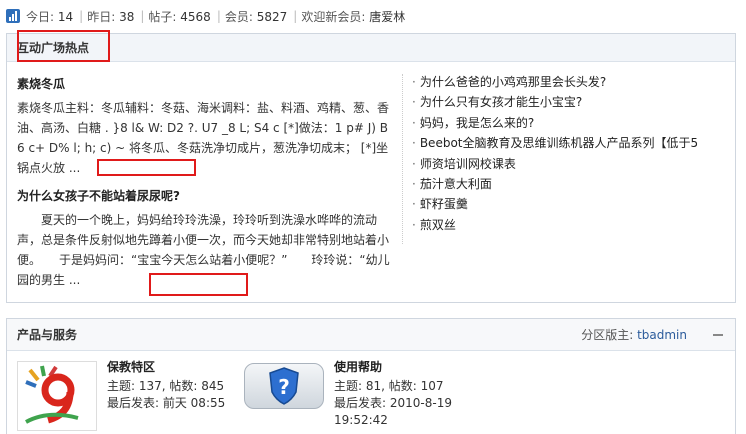 The width and height of the screenshot is (746, 434). What do you see at coordinates (204, 196) in the screenshot?
I see `post-title: 为什么女孩子不能站着尿尿呢?` at bounding box center [204, 196].